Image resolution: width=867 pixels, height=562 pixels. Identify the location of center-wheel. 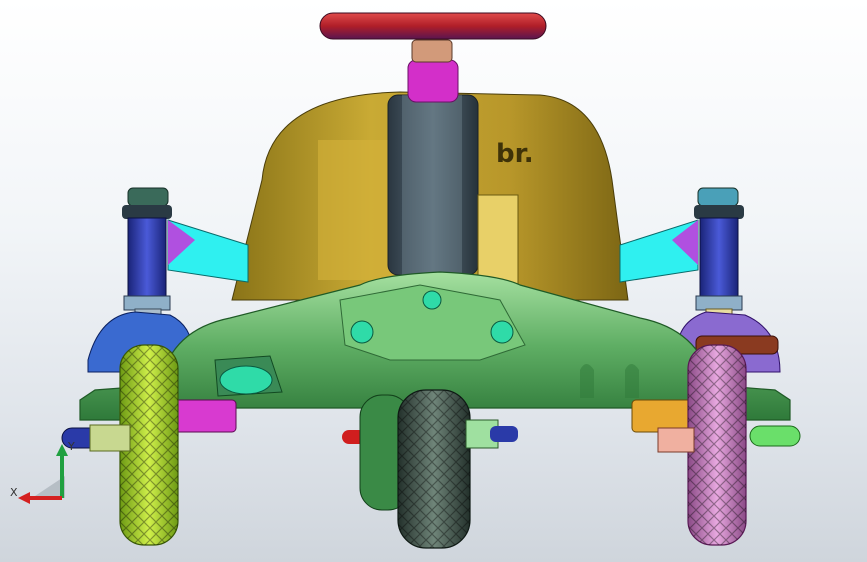
(430, 469).